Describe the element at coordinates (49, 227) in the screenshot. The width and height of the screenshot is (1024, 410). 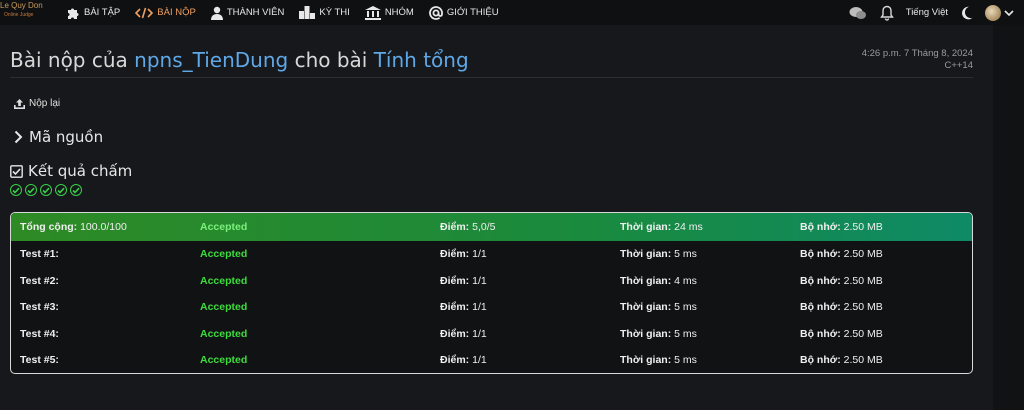
I see `total-label: Tổng cộng:` at that location.